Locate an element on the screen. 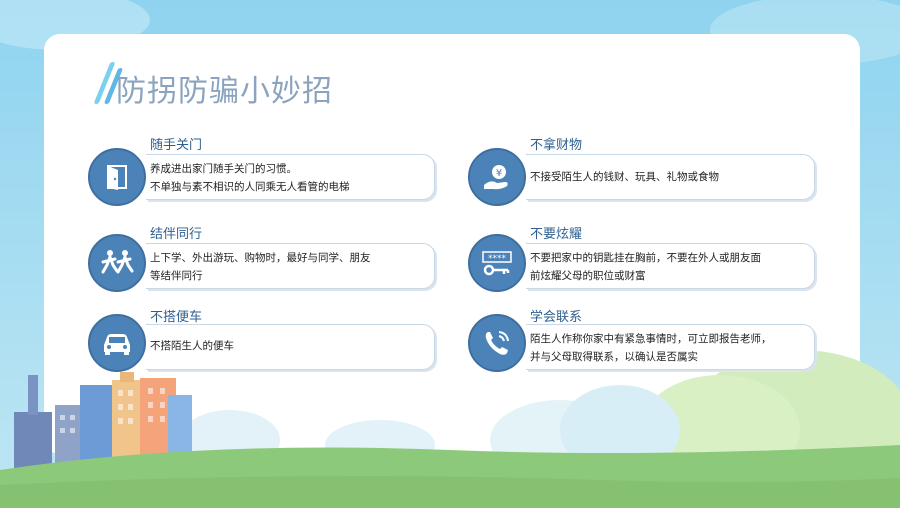 This screenshot has height=508, width=900. page-title: 防拐防骗小妙招 is located at coordinates (224, 91).